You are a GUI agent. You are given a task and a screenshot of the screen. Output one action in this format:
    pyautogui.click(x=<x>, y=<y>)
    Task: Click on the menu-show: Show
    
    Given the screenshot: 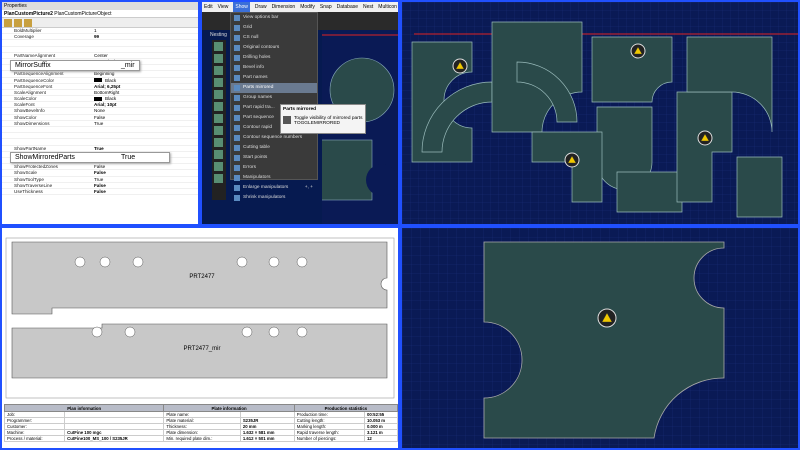 What is the action you would take?
    pyautogui.click(x=241, y=7)
    